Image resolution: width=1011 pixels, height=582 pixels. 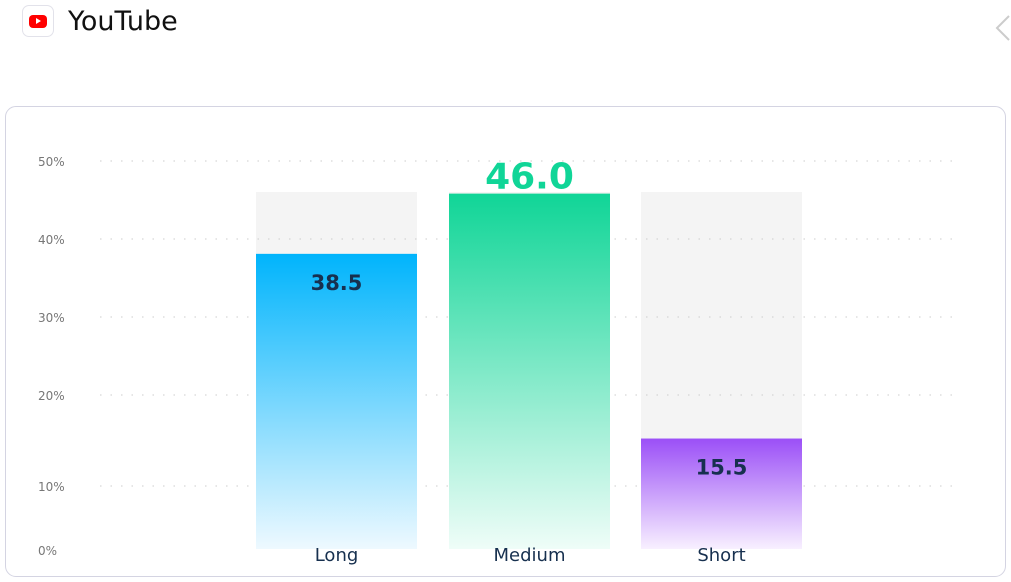 What do you see at coordinates (51, 240) in the screenshot?
I see `y-tick-label: 40%` at bounding box center [51, 240].